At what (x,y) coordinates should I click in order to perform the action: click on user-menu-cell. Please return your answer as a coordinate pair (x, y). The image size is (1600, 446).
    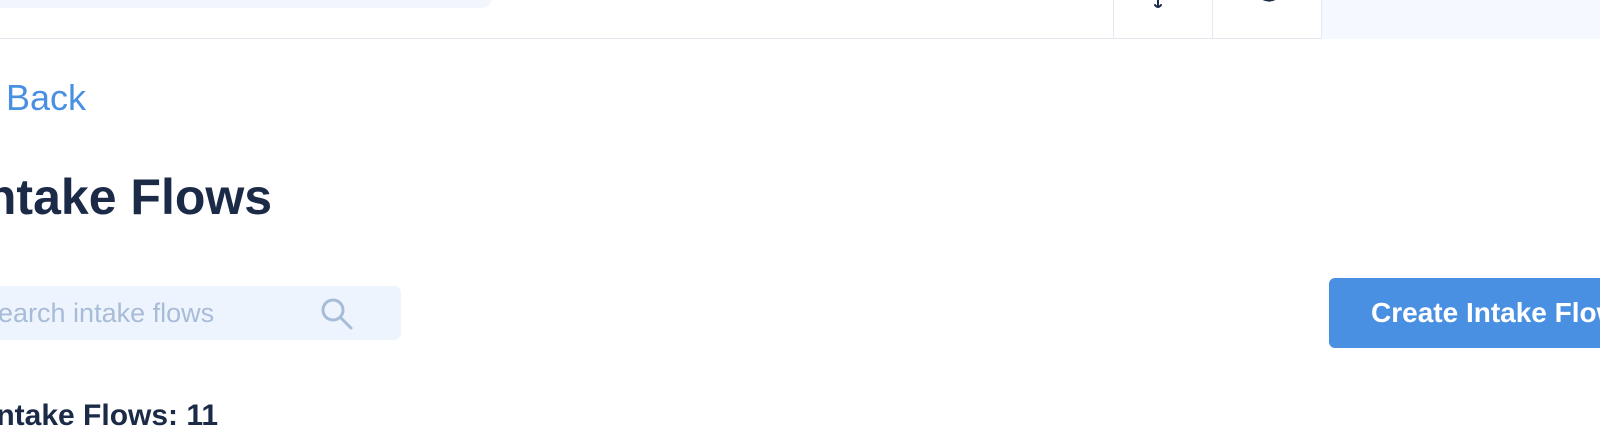
    Looking at the image, I should click on (1460, 19).